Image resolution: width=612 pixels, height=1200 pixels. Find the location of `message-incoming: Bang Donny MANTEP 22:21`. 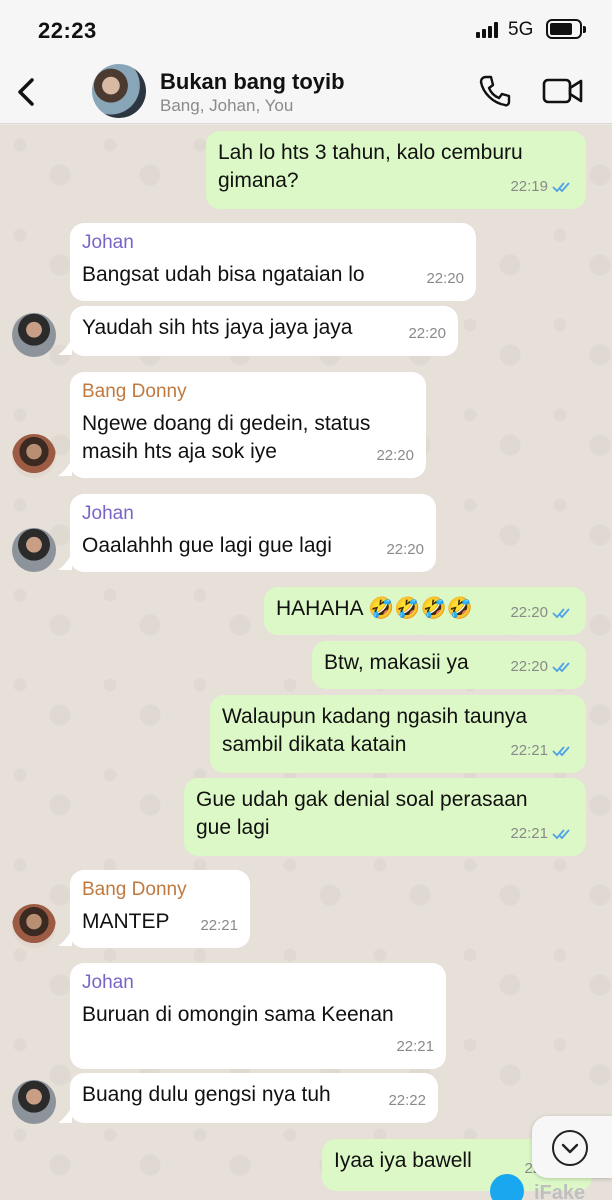

message-incoming: Bang Donny MANTEP 22:21 is located at coordinates (160, 909).